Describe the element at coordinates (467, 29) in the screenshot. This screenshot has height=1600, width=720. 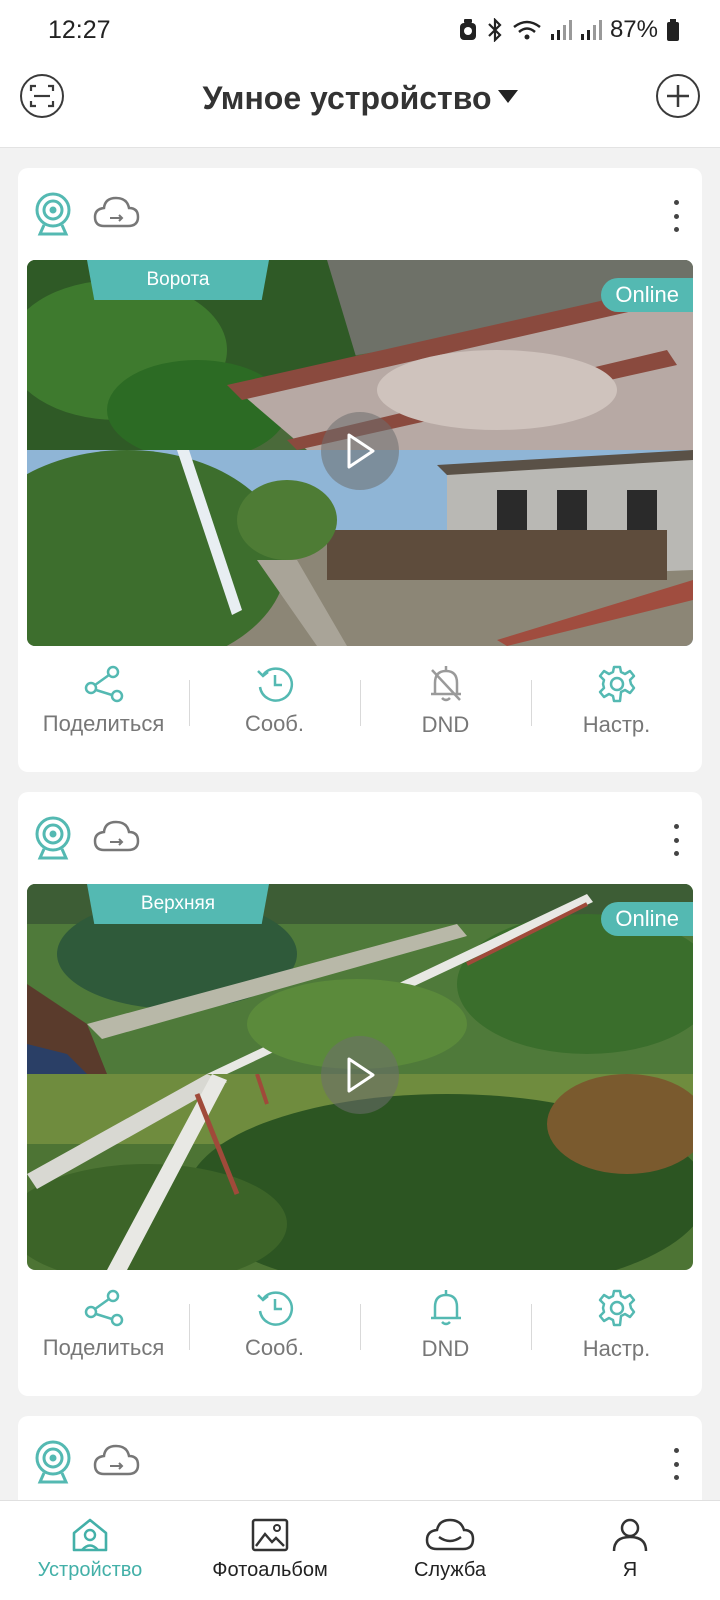
I see `alarm-icon` at that location.